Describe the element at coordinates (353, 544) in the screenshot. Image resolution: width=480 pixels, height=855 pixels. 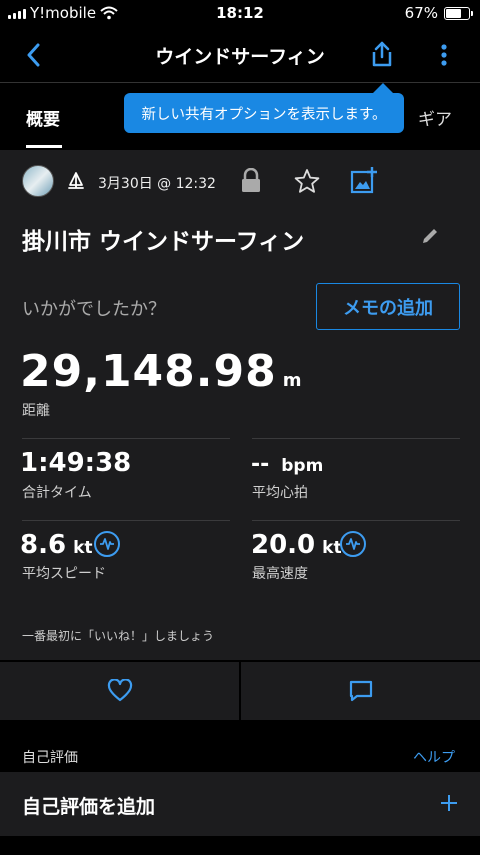
I see `max-speed-chart-icon` at that location.